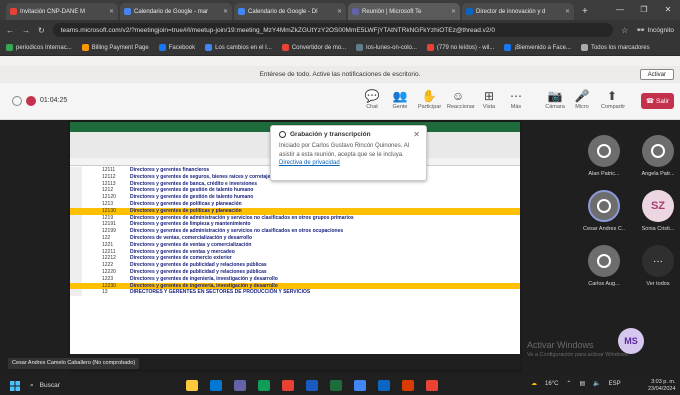 This screenshot has width=680, height=395. Describe the element at coordinates (372, 107) in the screenshot. I see `meeting-tool-label: Chat` at that location.